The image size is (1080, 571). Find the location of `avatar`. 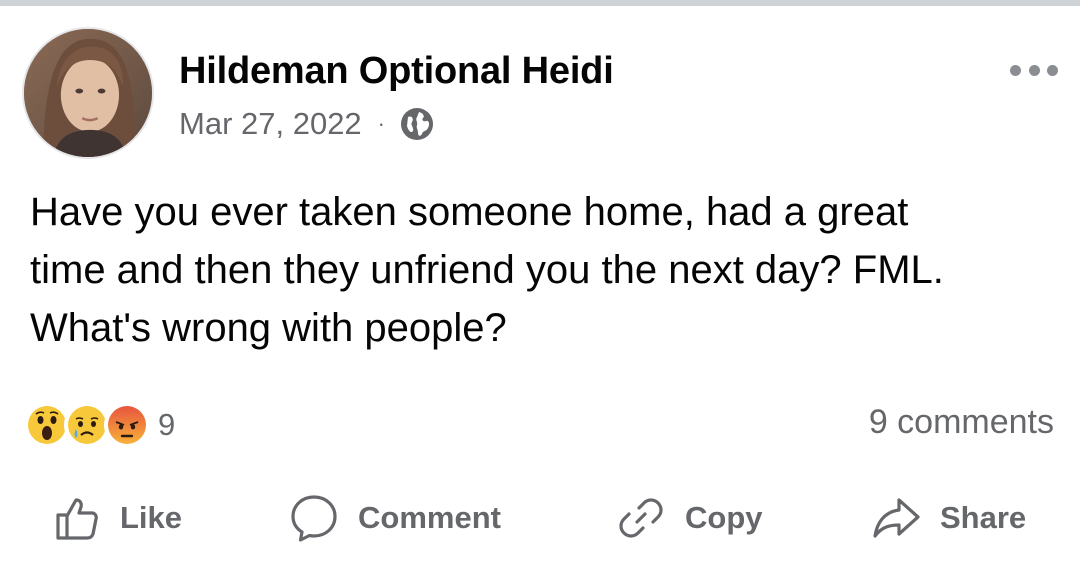

avatar is located at coordinates (88, 93).